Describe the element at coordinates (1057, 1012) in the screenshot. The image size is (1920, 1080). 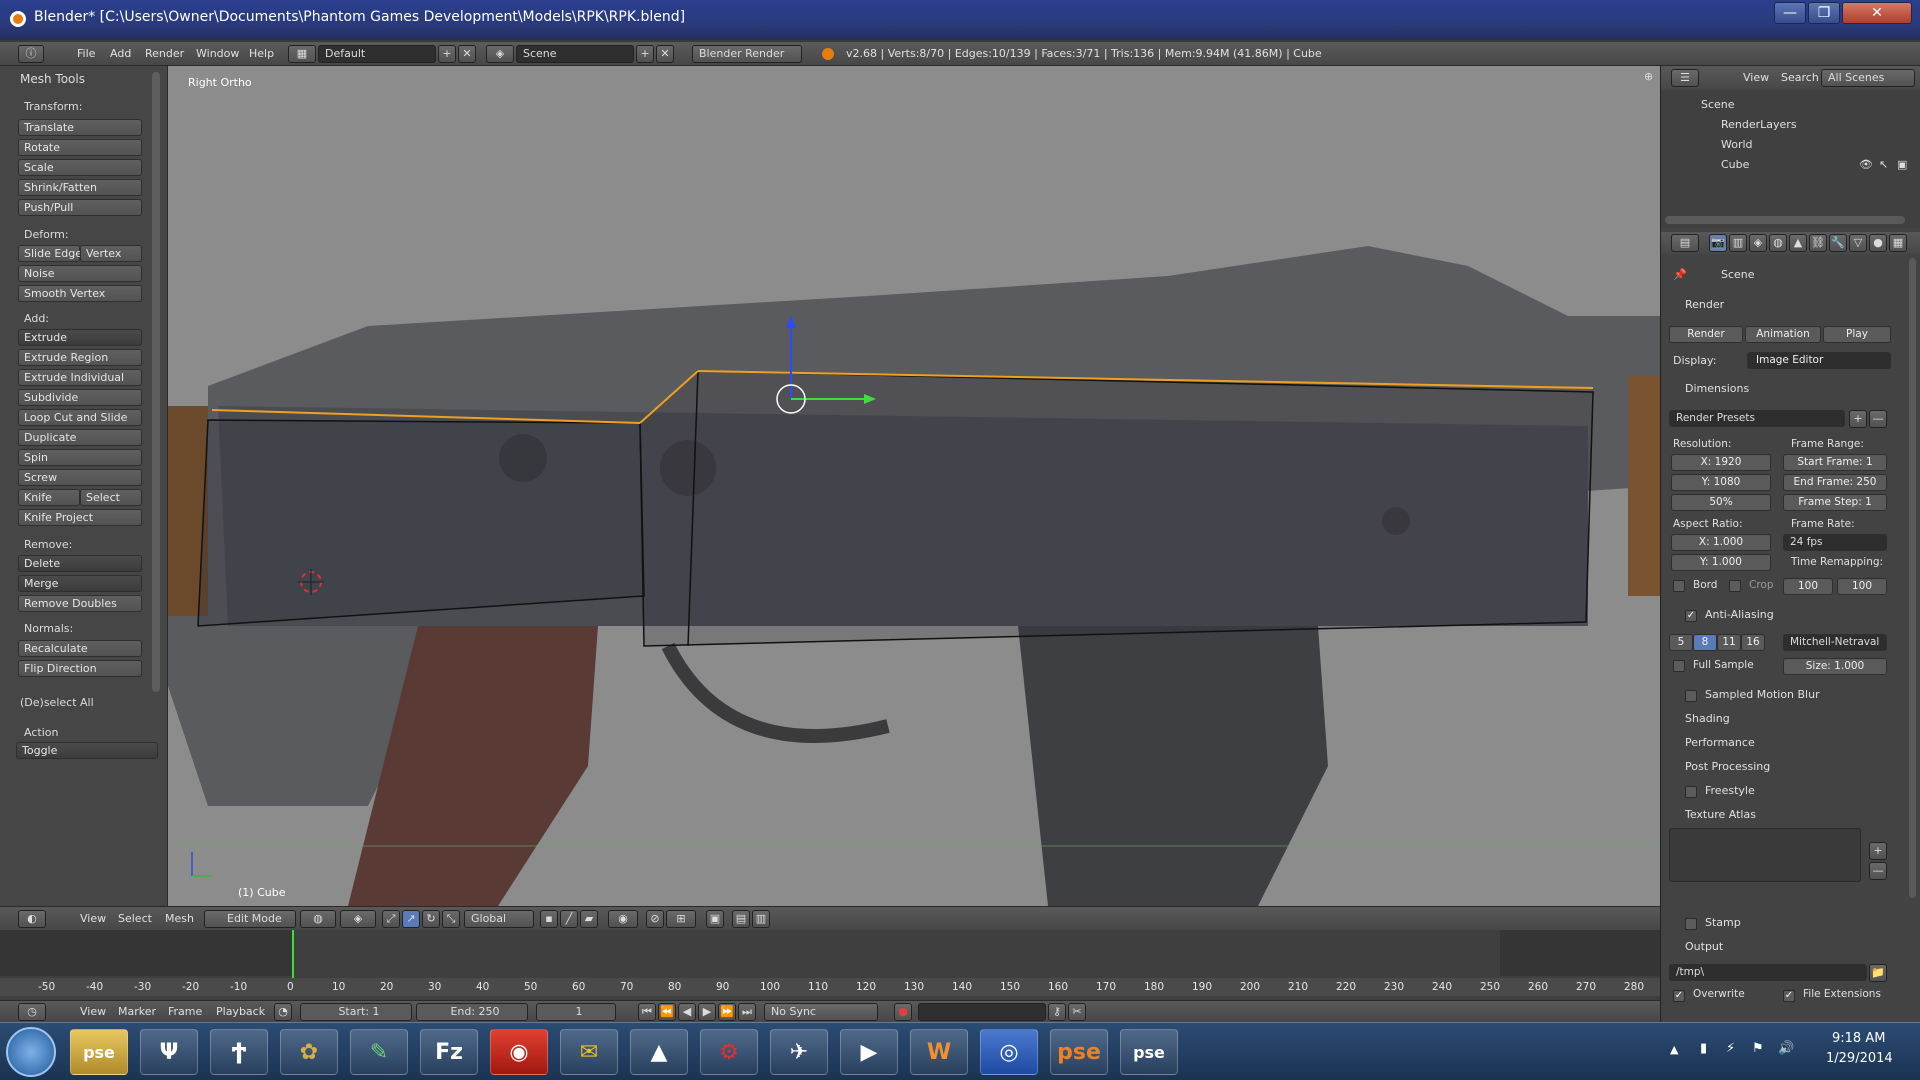
I see `insert-keyframe-icon: ⚷` at that location.